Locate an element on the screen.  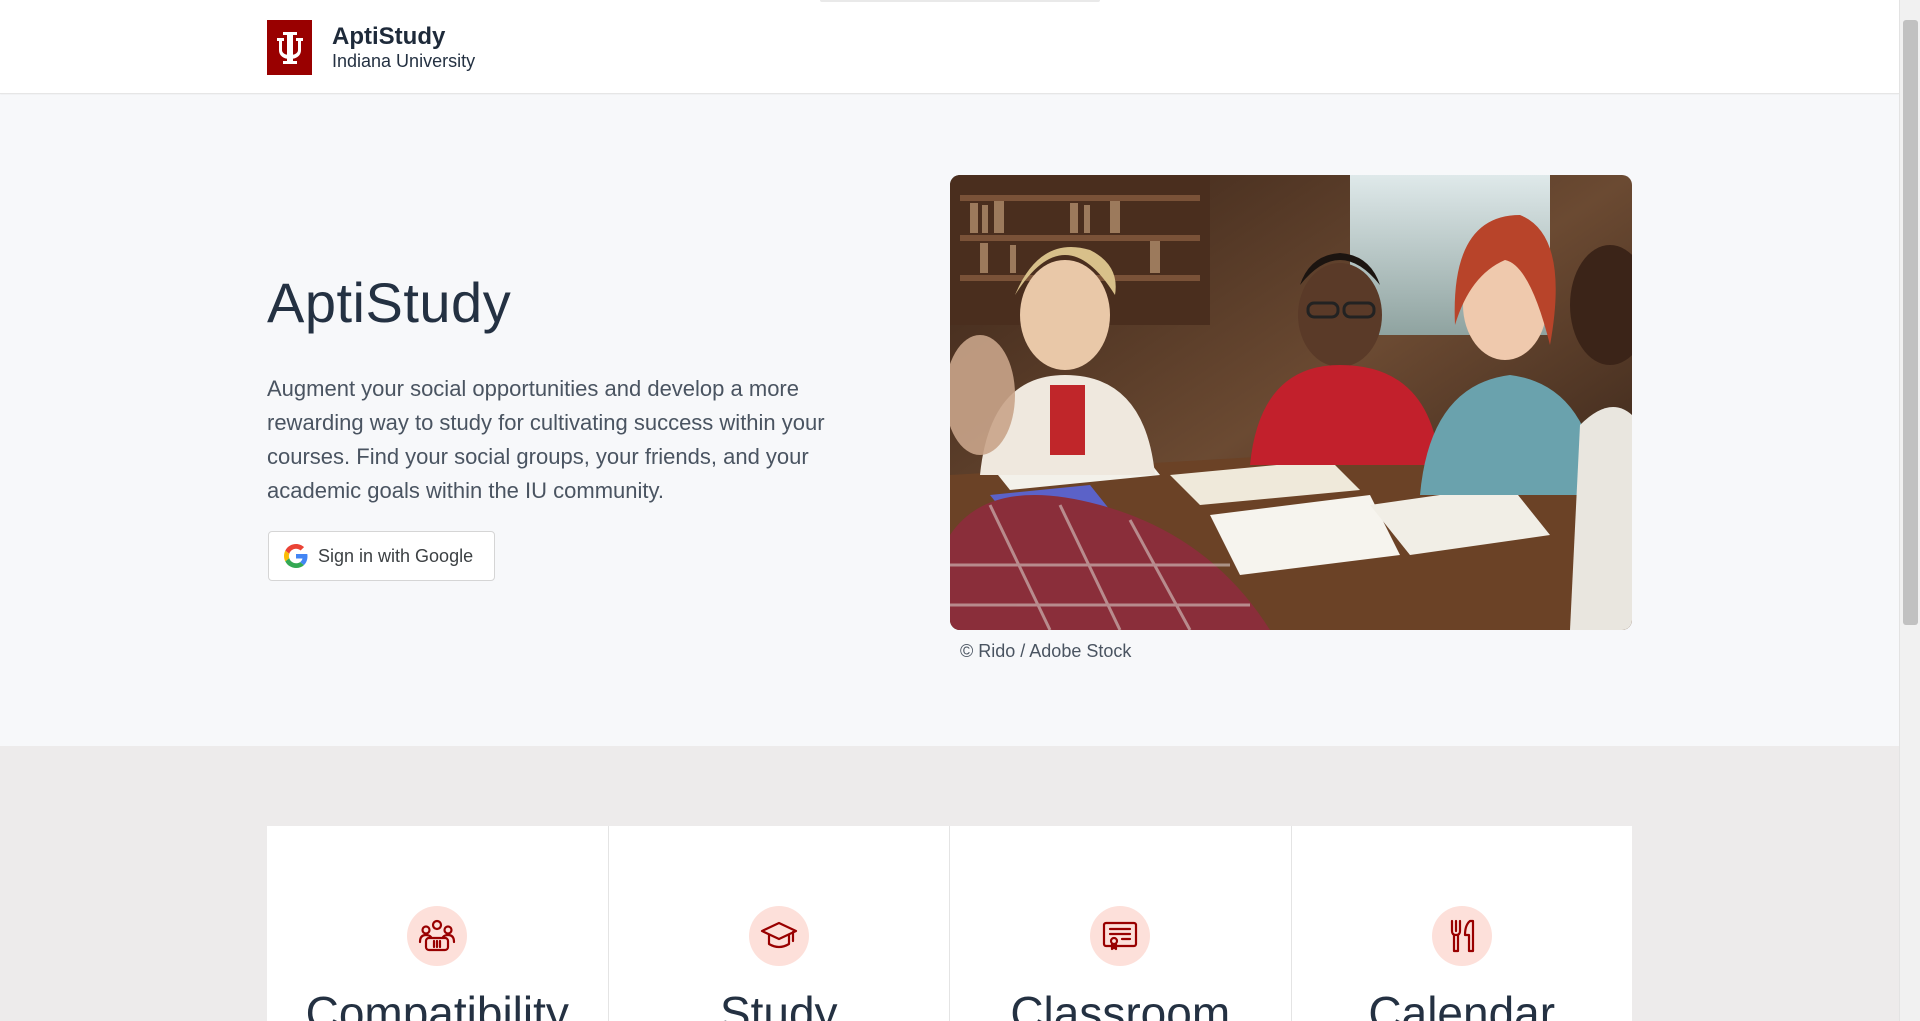
google-signin-label: Sign in with Google is located at coordinates (396, 555).